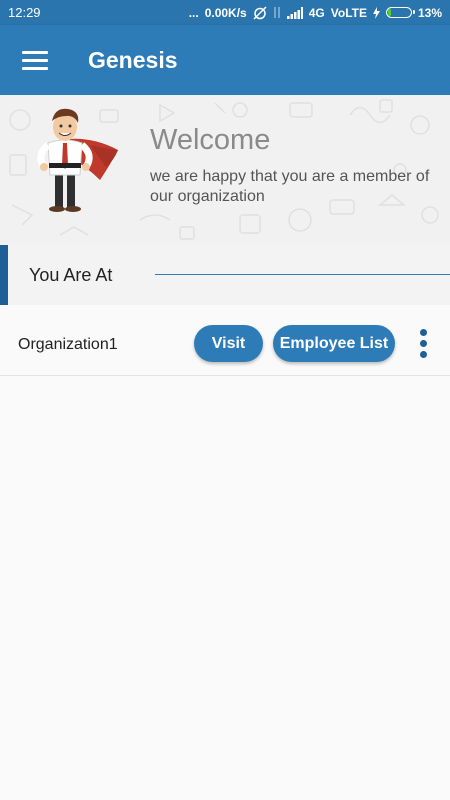 This screenshot has height=800, width=450. I want to click on data-transfer-icon, so click(277, 12).